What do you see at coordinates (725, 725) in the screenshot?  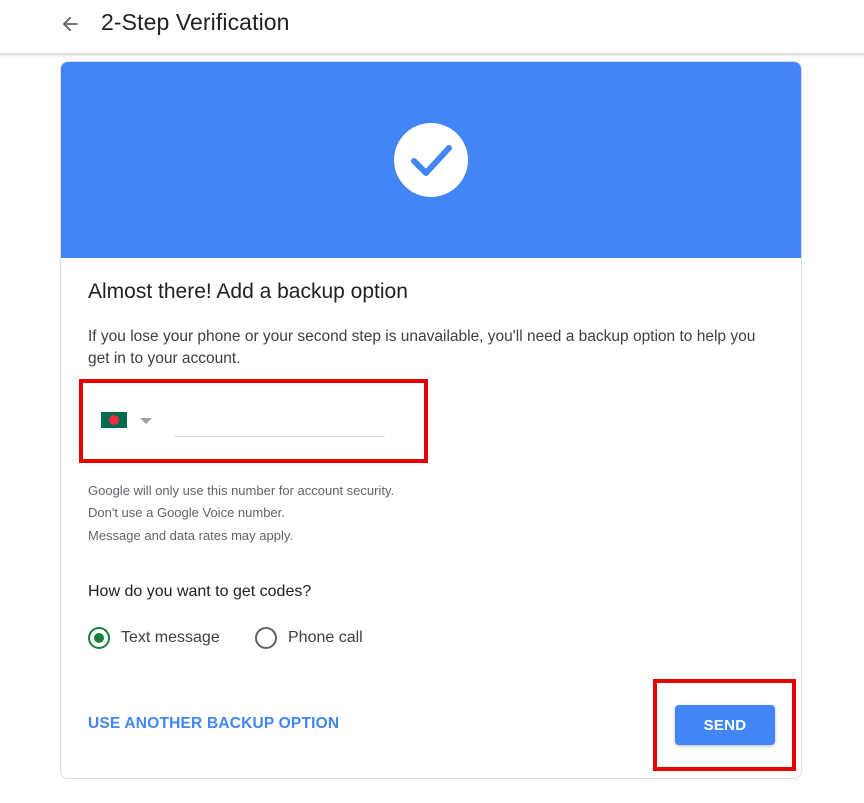 I see `send-button: SEND` at bounding box center [725, 725].